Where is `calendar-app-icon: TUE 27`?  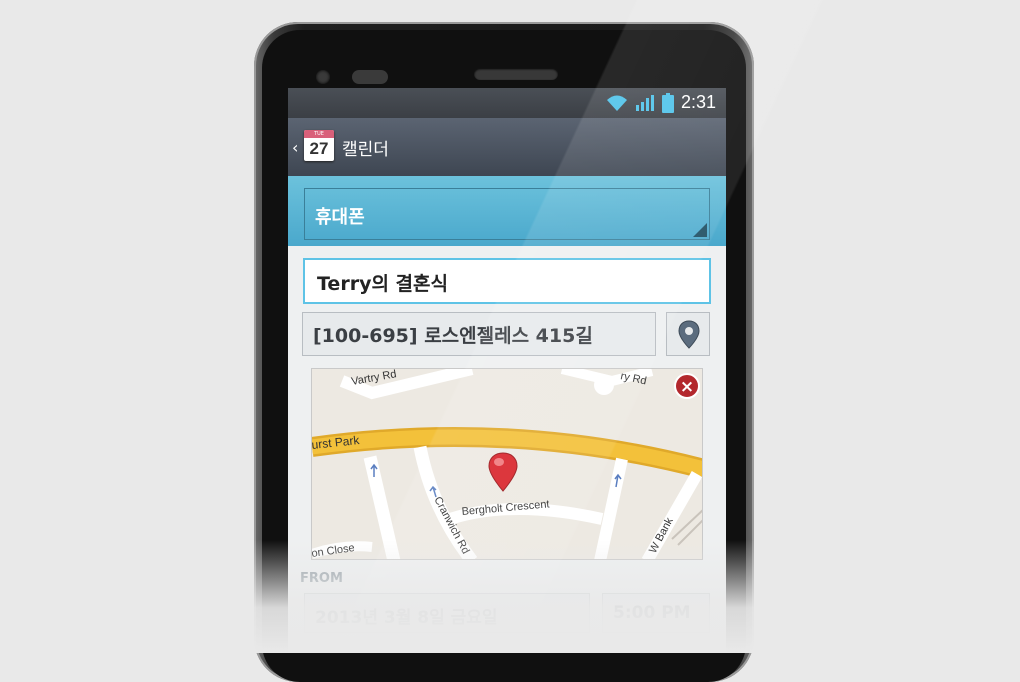
calendar-app-icon: TUE 27 is located at coordinates (319, 145).